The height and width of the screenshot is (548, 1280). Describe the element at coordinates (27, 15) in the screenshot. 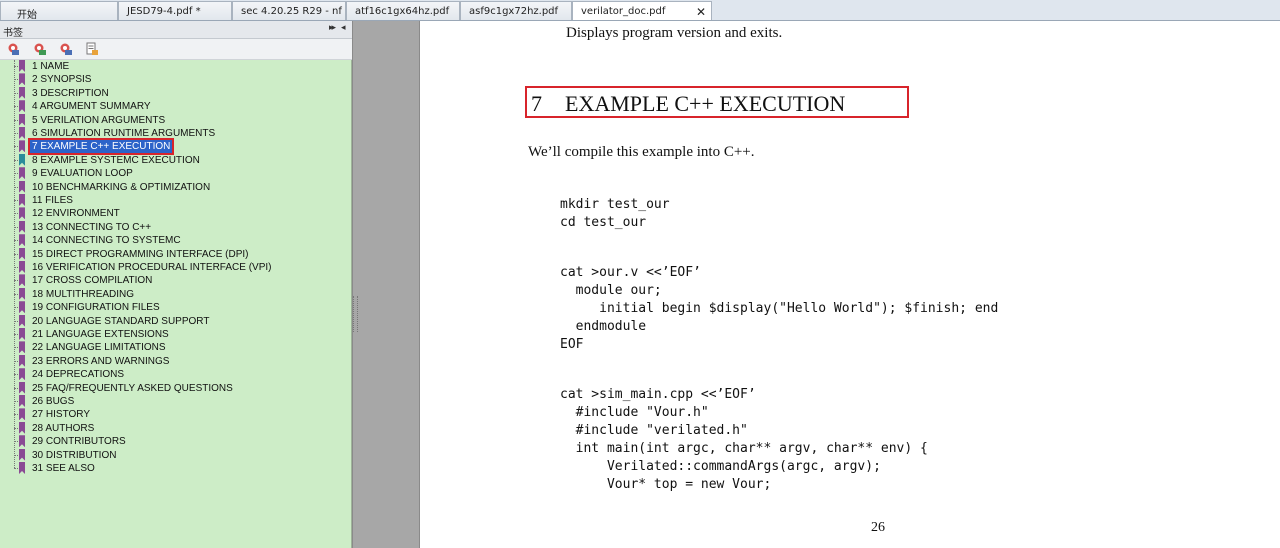

I see `tab-label: 开始` at that location.